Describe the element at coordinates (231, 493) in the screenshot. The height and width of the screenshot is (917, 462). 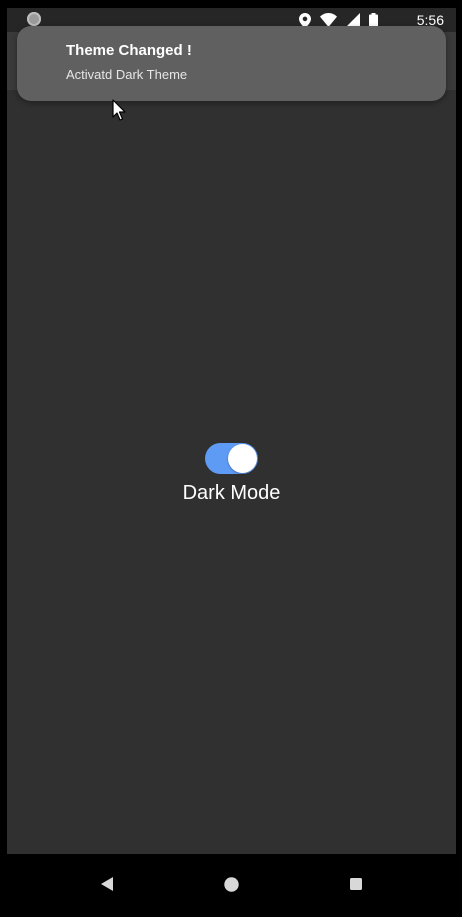
I see `dark-mode-label: Dark Mode` at that location.